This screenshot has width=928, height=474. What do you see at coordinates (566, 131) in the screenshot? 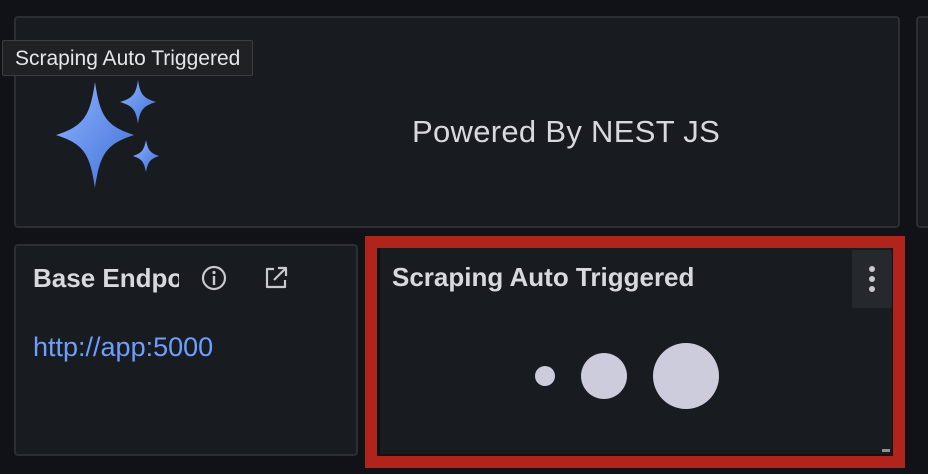
I see `powered-by-text: Powered By NEST JS` at bounding box center [566, 131].